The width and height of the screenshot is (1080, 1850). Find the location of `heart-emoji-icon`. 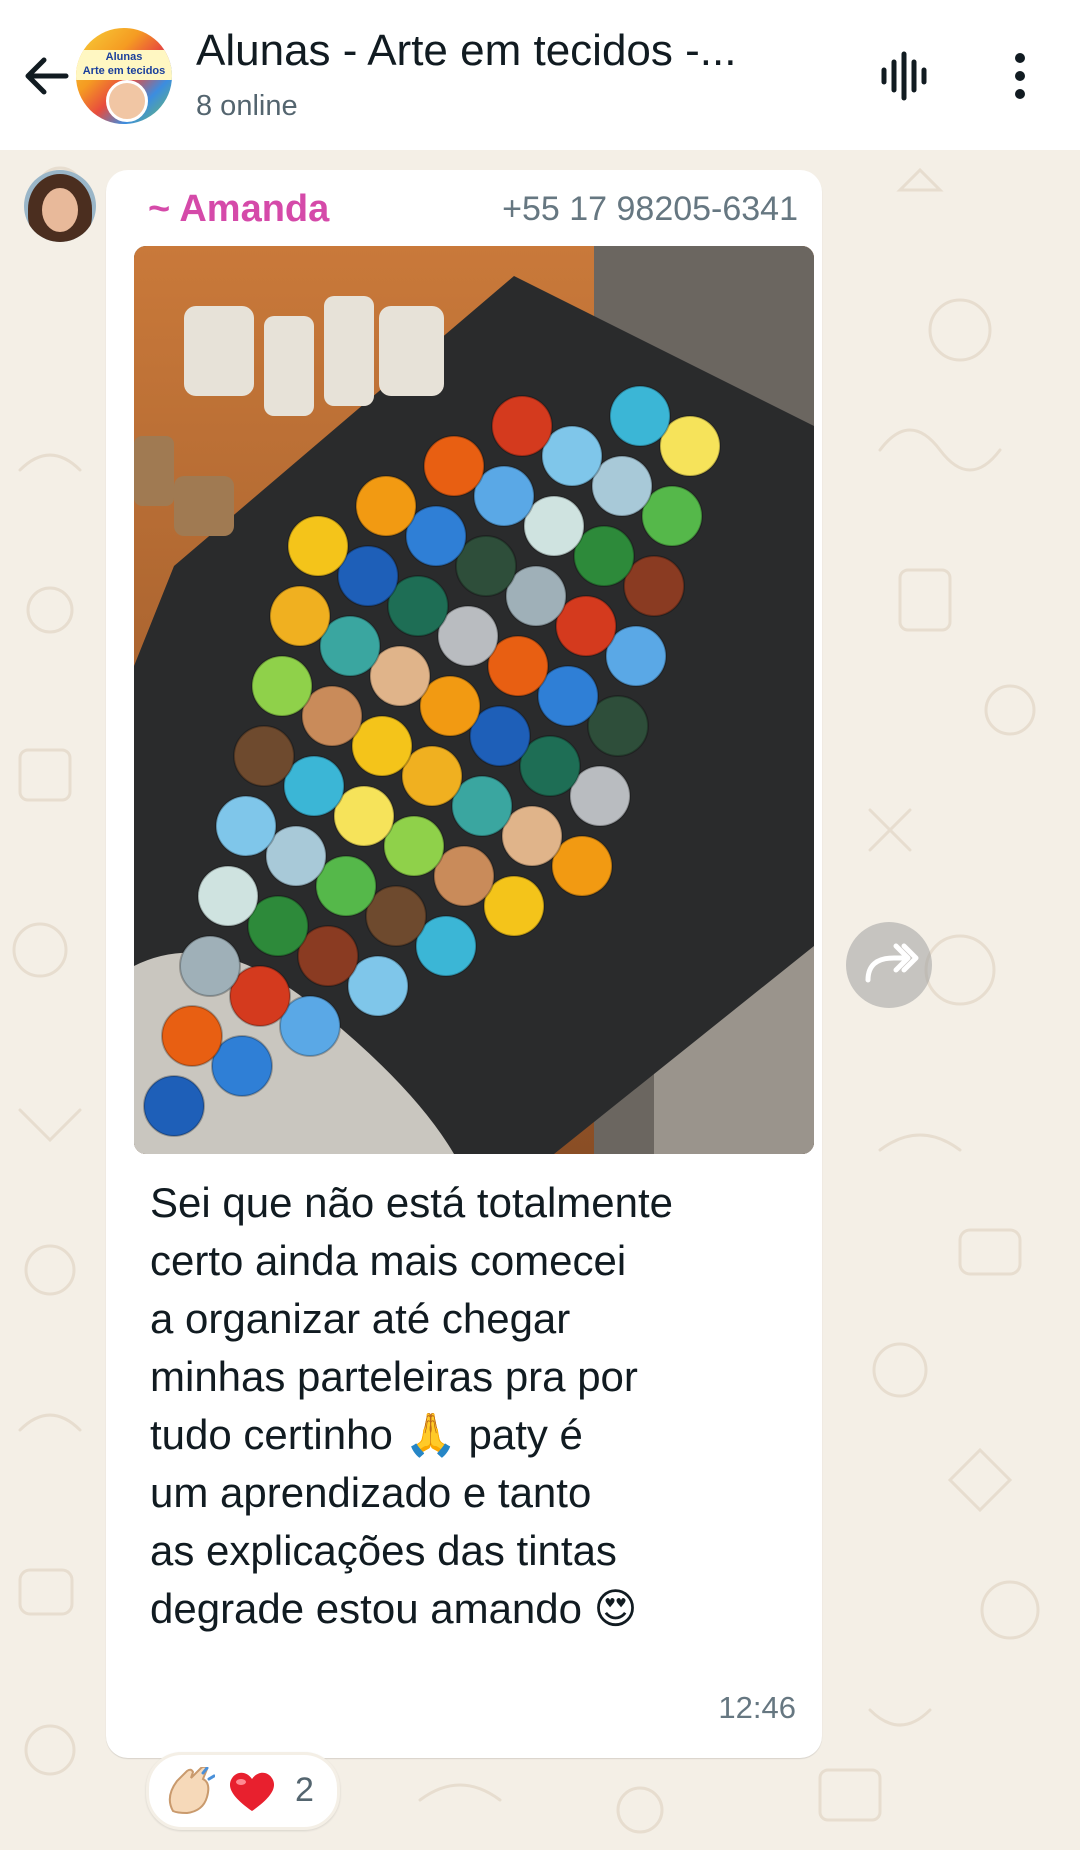

heart-emoji-icon is located at coordinates (252, 1791).